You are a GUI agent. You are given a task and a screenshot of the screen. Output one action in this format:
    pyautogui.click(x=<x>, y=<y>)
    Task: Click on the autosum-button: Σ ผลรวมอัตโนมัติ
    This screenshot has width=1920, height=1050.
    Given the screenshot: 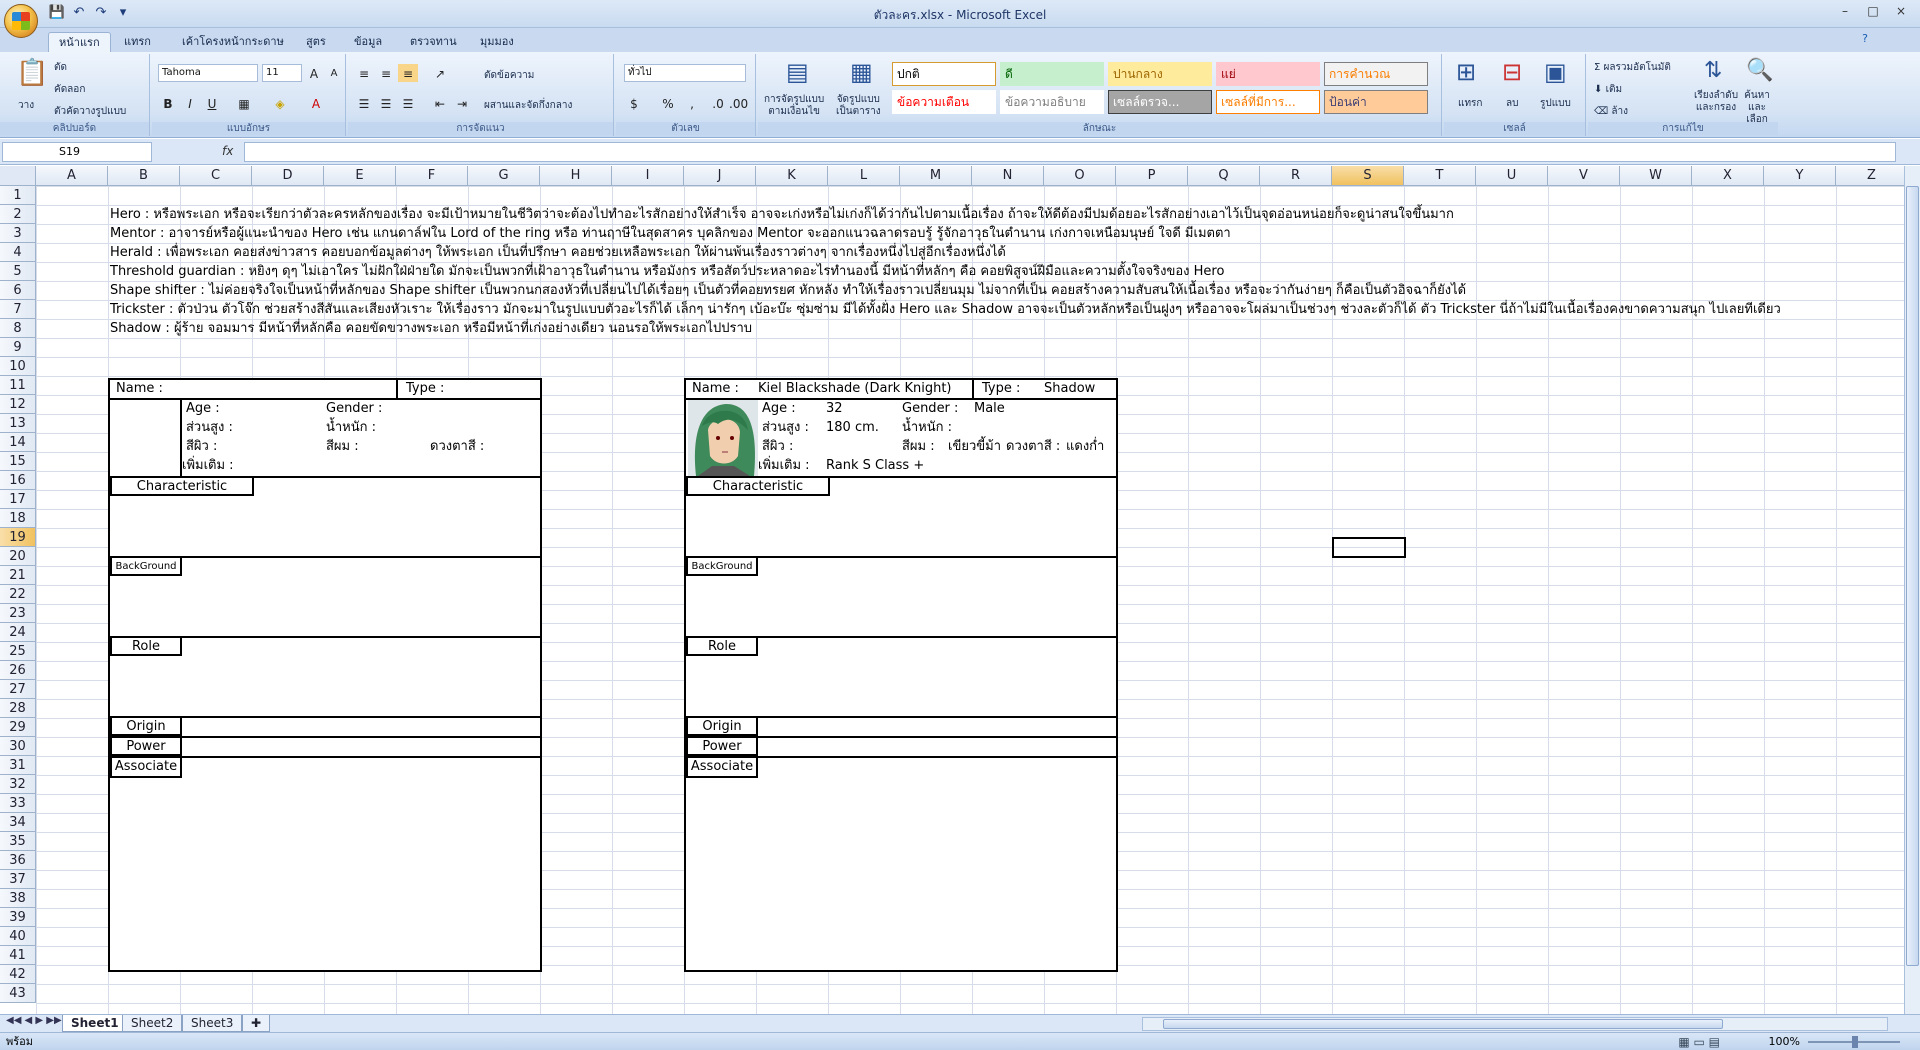 What is the action you would take?
    pyautogui.click(x=1632, y=67)
    